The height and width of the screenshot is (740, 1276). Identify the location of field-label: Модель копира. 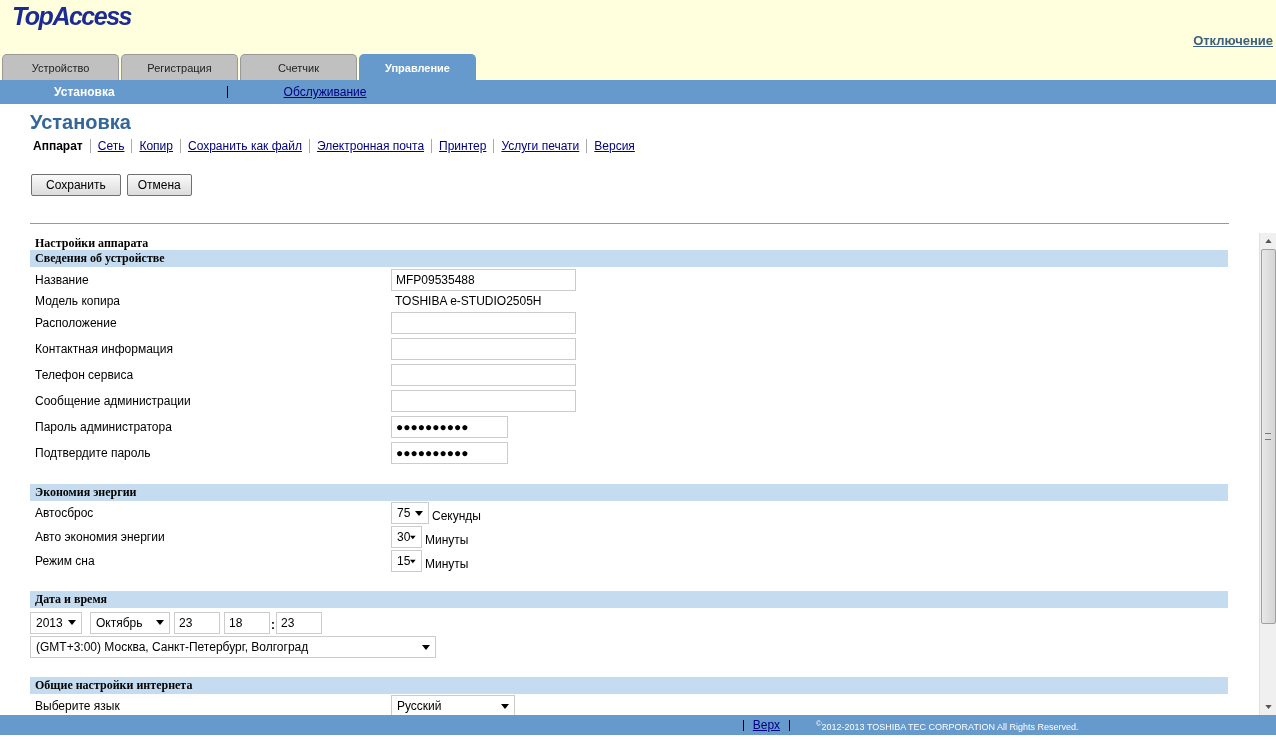
(78, 300).